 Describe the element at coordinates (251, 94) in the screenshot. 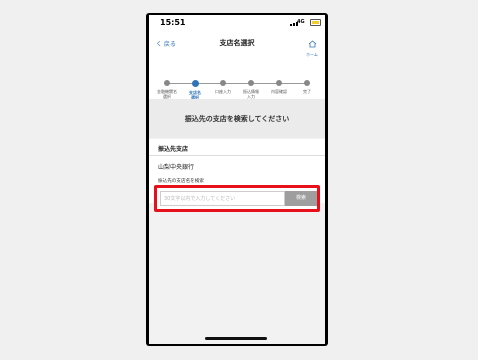

I see `step-label: 振込情報 入力` at that location.